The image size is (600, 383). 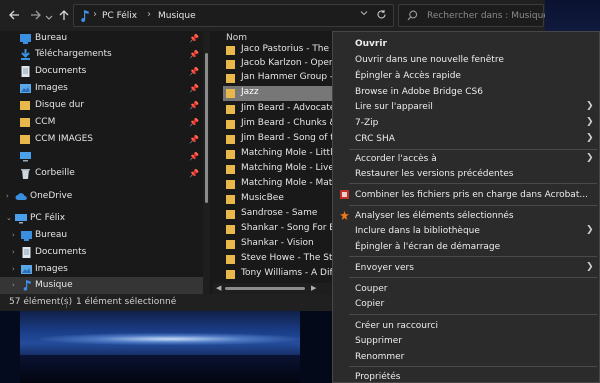 I want to click on menu-item-restore-versions: Restaurer les versions précédentes, so click(x=466, y=174).